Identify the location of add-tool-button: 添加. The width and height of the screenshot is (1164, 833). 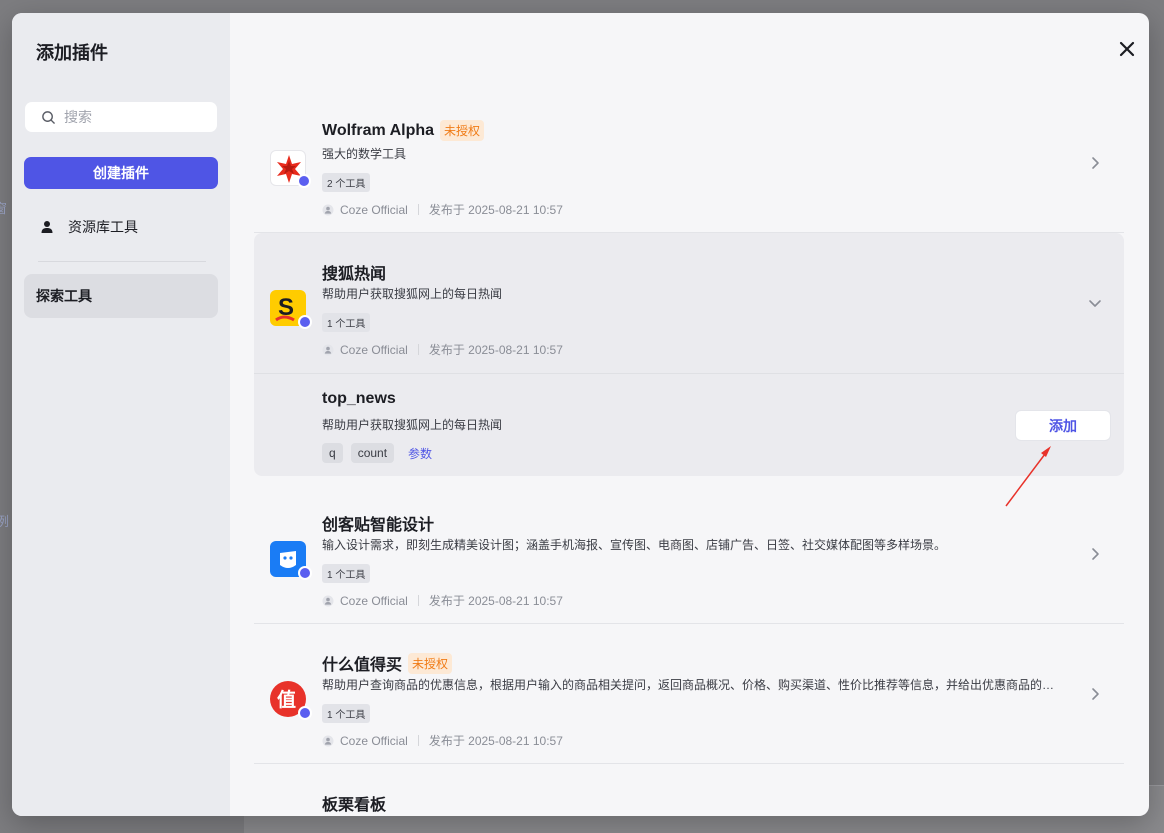
(1063, 425).